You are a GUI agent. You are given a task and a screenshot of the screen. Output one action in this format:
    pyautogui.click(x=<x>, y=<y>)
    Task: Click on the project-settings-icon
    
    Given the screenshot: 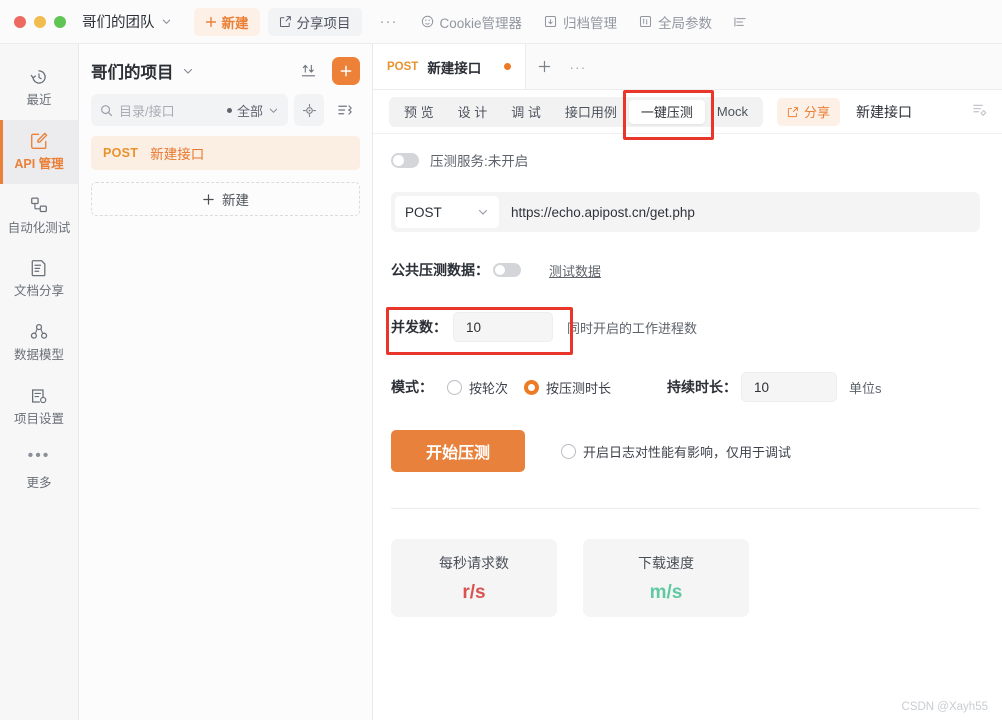 What is the action you would take?
    pyautogui.click(x=39, y=396)
    